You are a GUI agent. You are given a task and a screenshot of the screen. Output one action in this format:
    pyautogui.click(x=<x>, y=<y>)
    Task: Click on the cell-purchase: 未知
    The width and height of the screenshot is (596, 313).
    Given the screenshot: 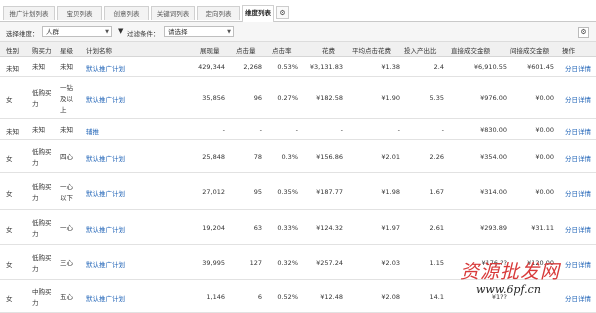 What is the action you would take?
    pyautogui.click(x=38, y=67)
    